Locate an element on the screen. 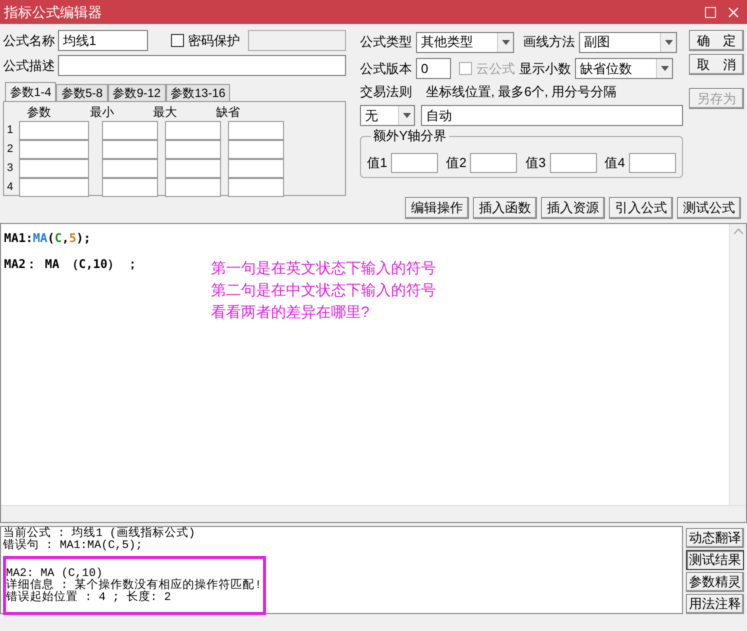 Image resolution: width=747 pixels, height=631 pixels. row-number: 3 is located at coordinates (10, 168).